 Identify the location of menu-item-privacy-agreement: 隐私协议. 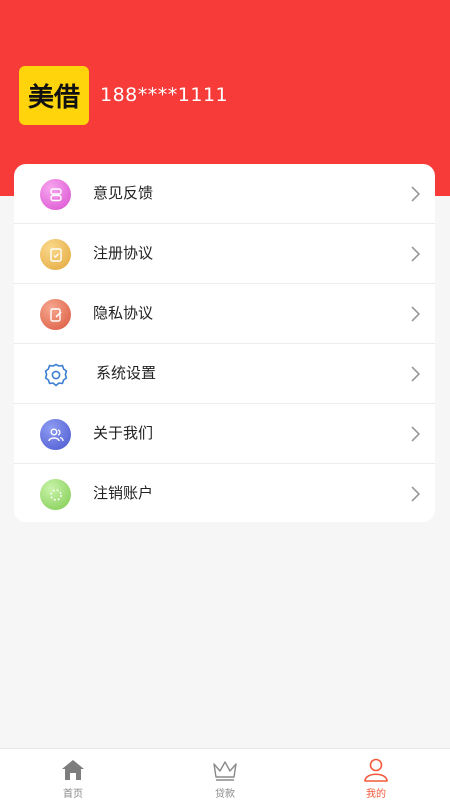
(224, 314).